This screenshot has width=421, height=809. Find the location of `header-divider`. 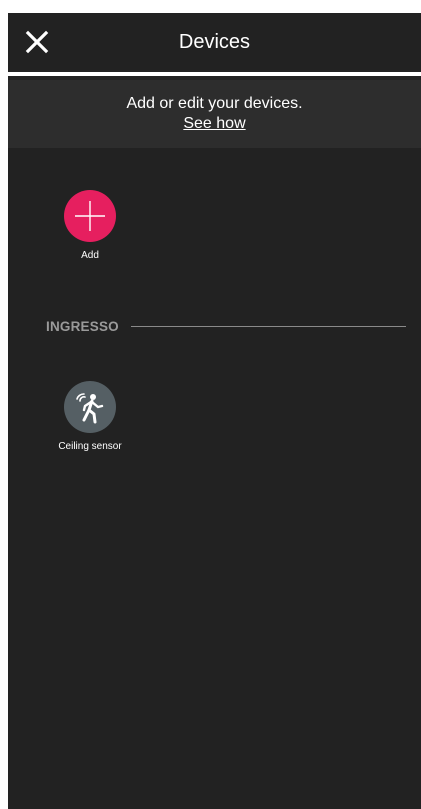

header-divider is located at coordinates (214, 74).